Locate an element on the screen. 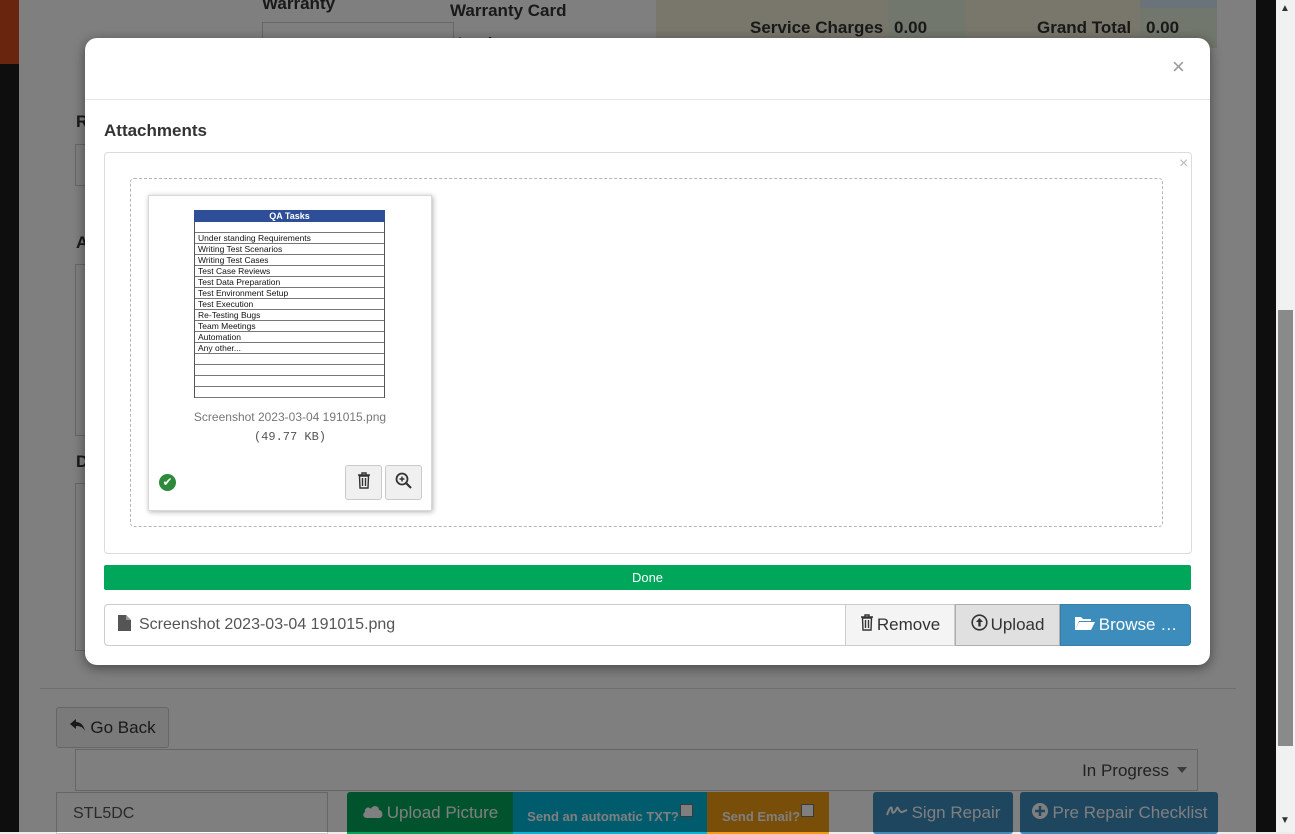 This screenshot has width=1295, height=834. zoom-in-icon is located at coordinates (403, 483).